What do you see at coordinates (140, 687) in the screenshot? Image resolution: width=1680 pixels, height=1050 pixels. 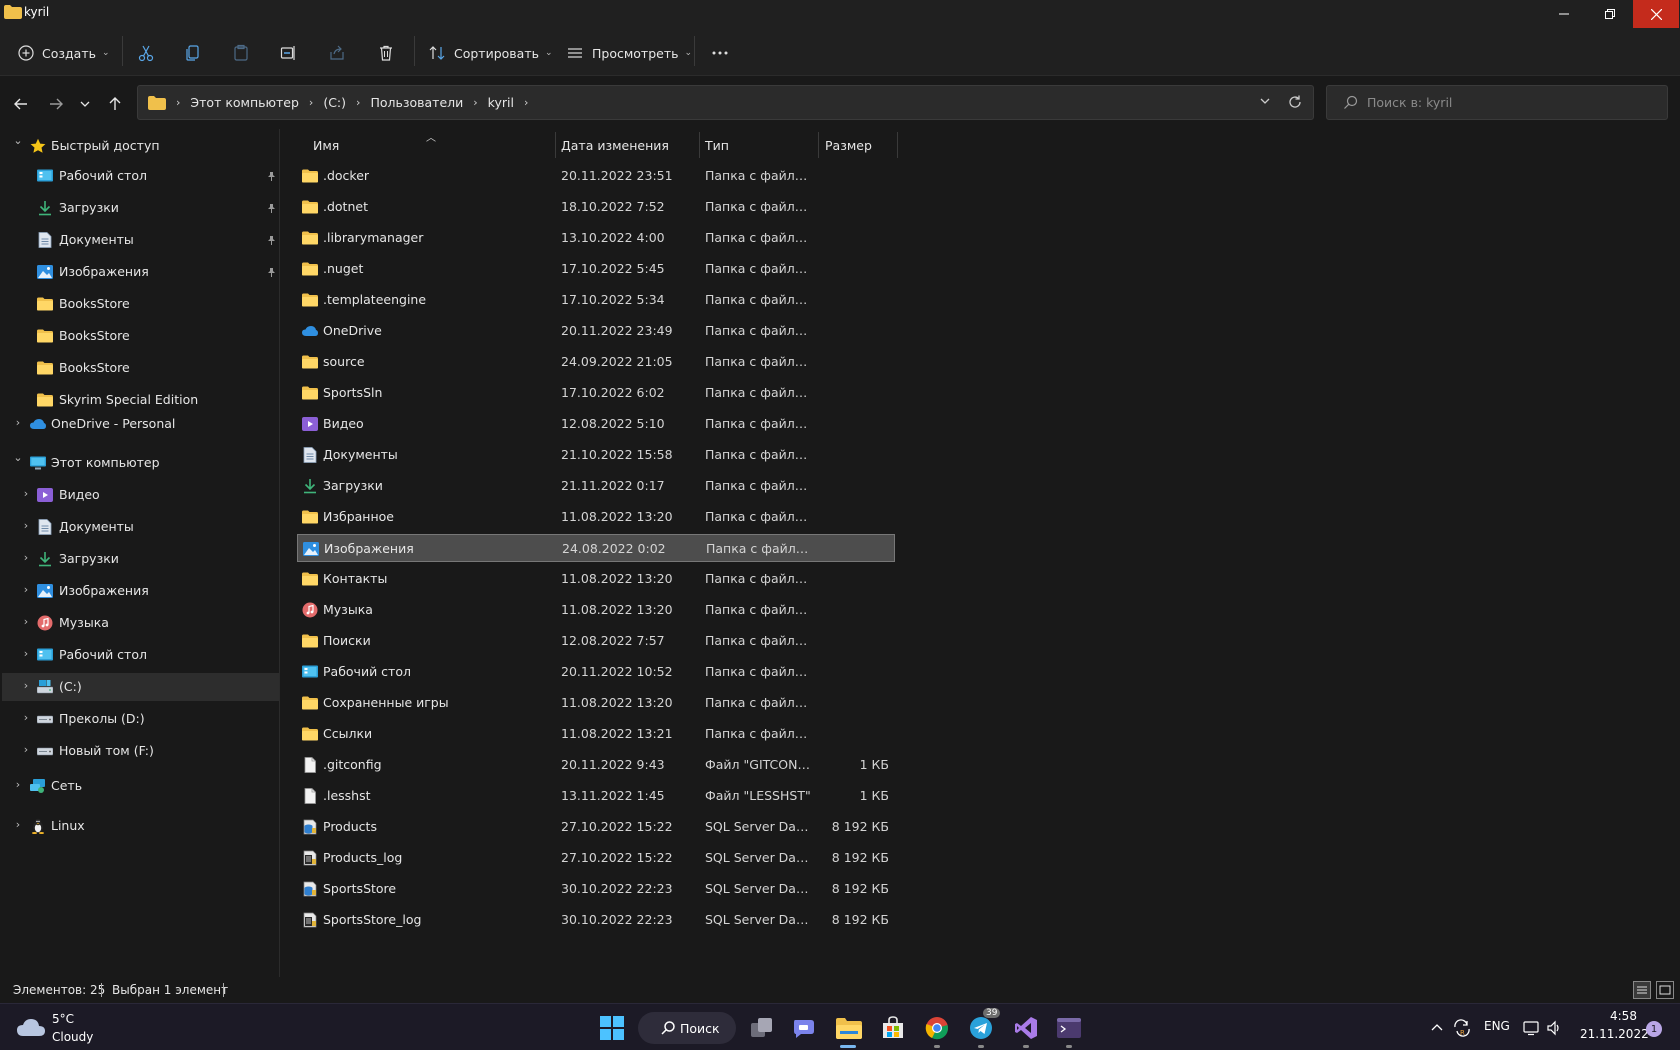 I see `sidebar-pc-item: › (C:)` at bounding box center [140, 687].